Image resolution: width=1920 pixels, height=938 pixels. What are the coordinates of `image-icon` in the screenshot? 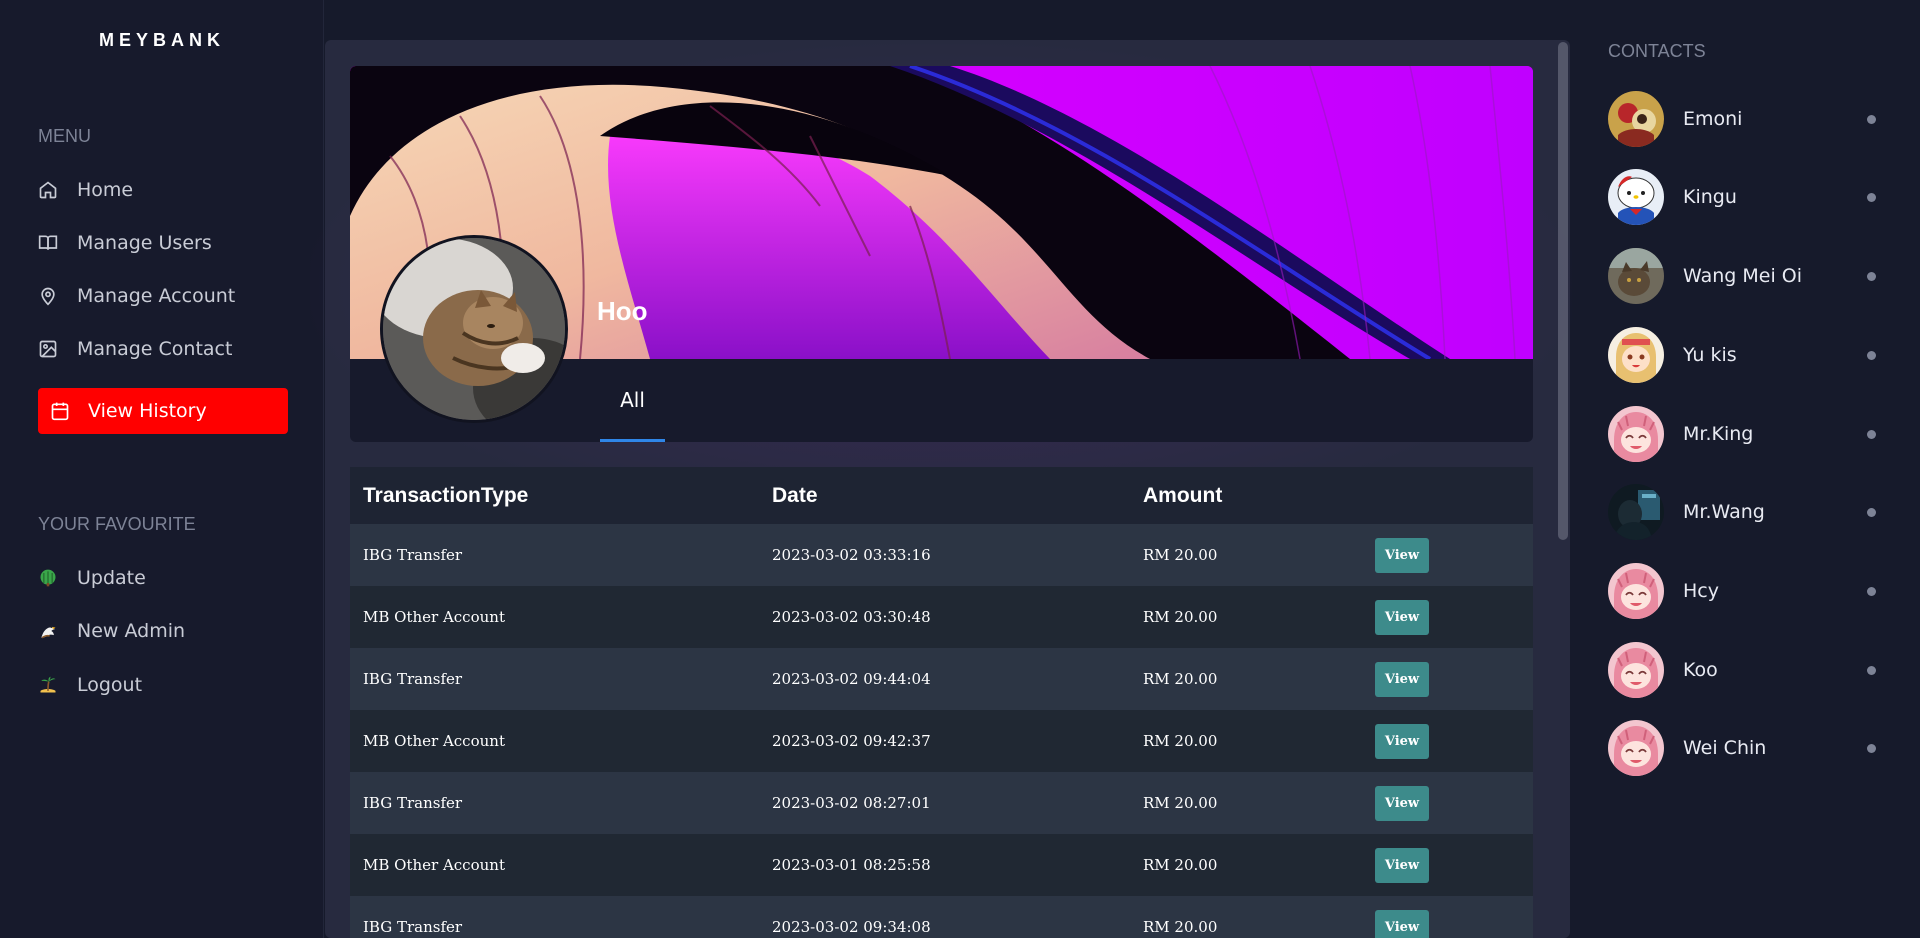 It's located at (48, 349).